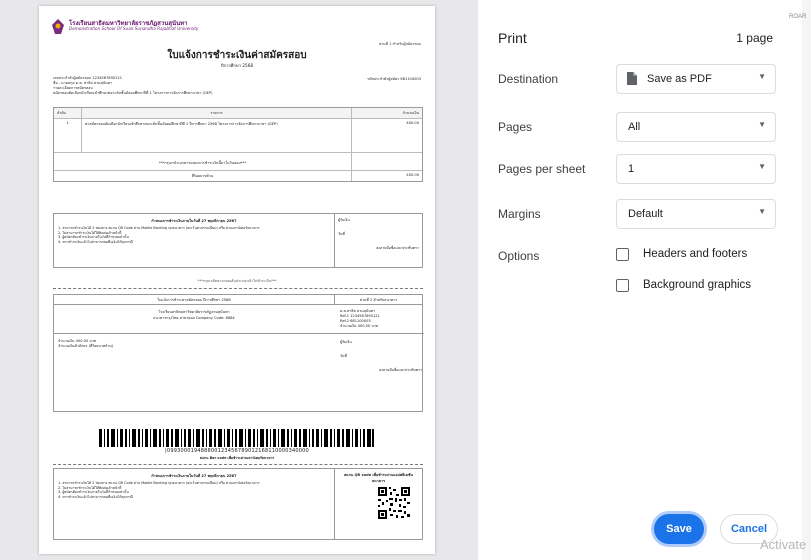  Describe the element at coordinates (359, 326) in the screenshot. I see `amount-line: จำนวนเงิน 400.00 บาท` at that location.